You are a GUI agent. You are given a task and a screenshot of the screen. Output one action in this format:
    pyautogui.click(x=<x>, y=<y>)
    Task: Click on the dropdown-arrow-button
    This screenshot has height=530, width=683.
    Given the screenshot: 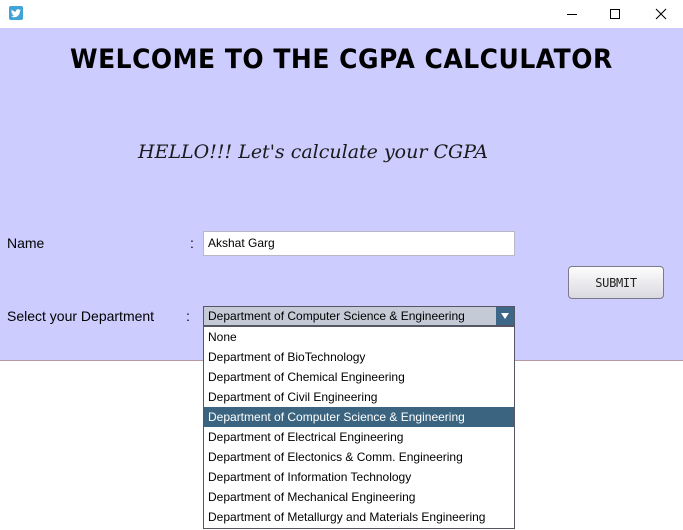 What is the action you would take?
    pyautogui.click(x=505, y=316)
    